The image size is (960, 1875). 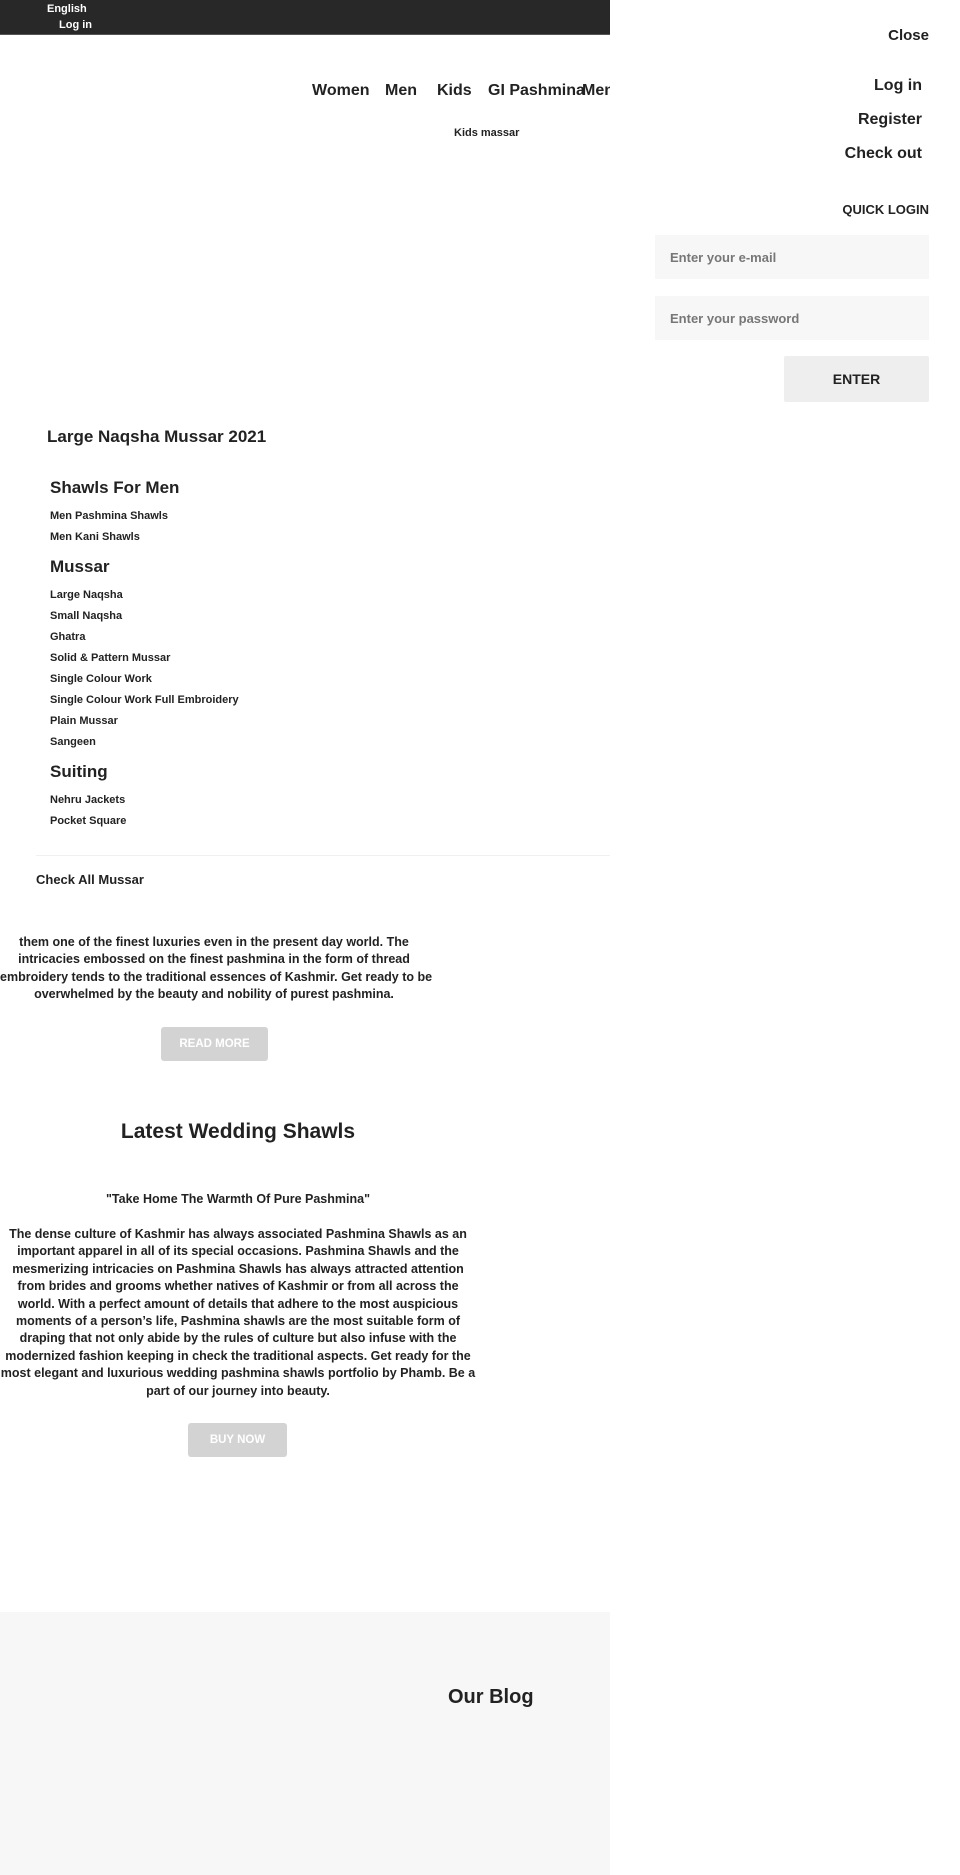 I want to click on enter-button: ENTER, so click(x=856, y=379).